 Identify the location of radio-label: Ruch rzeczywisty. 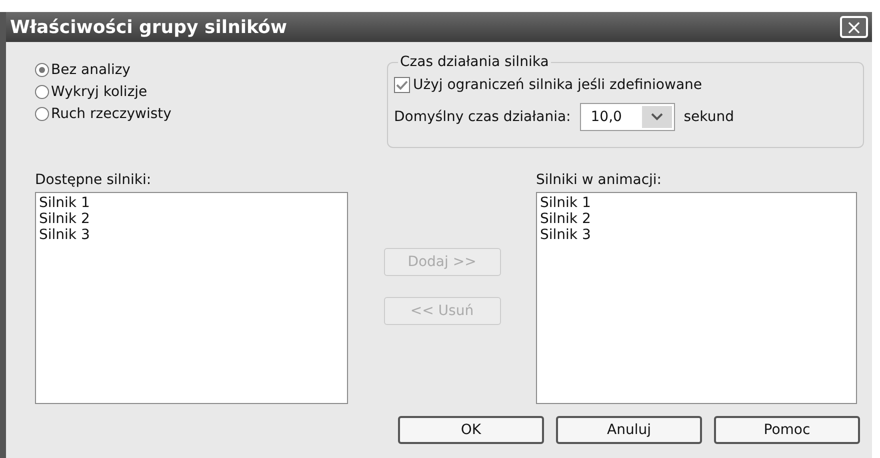
(111, 114).